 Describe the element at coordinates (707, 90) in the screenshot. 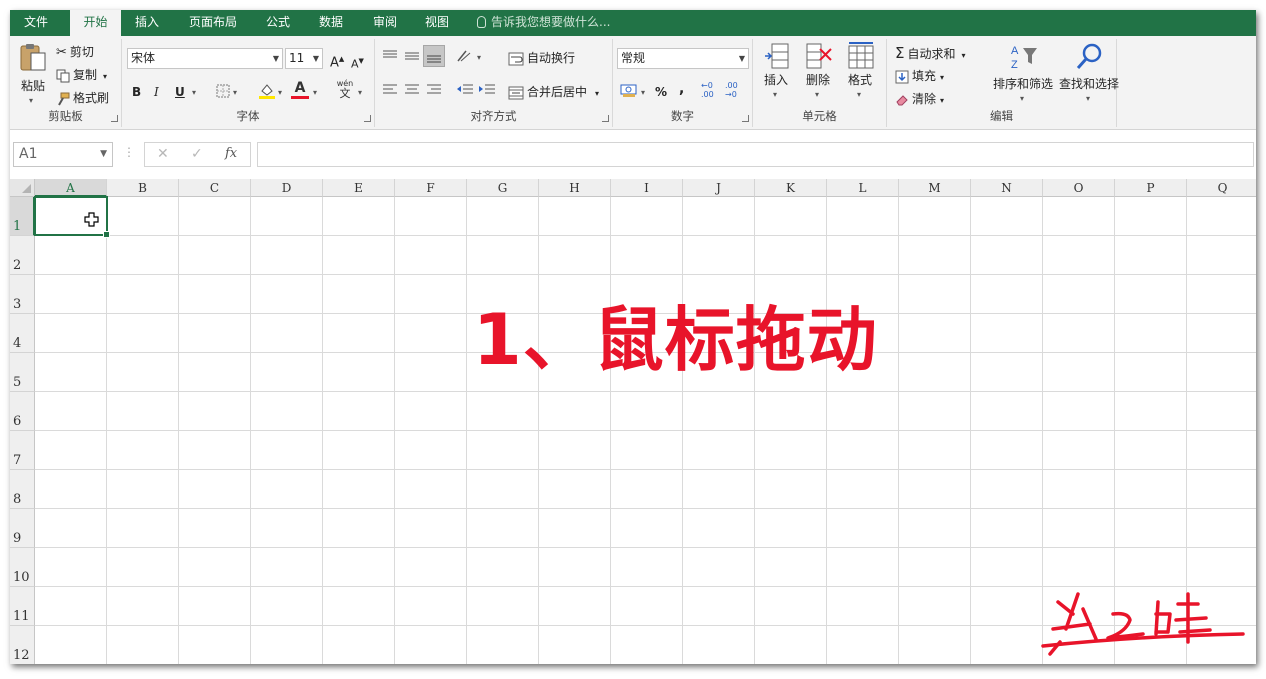

I see `increase-decimal-icon: ←0.00` at that location.